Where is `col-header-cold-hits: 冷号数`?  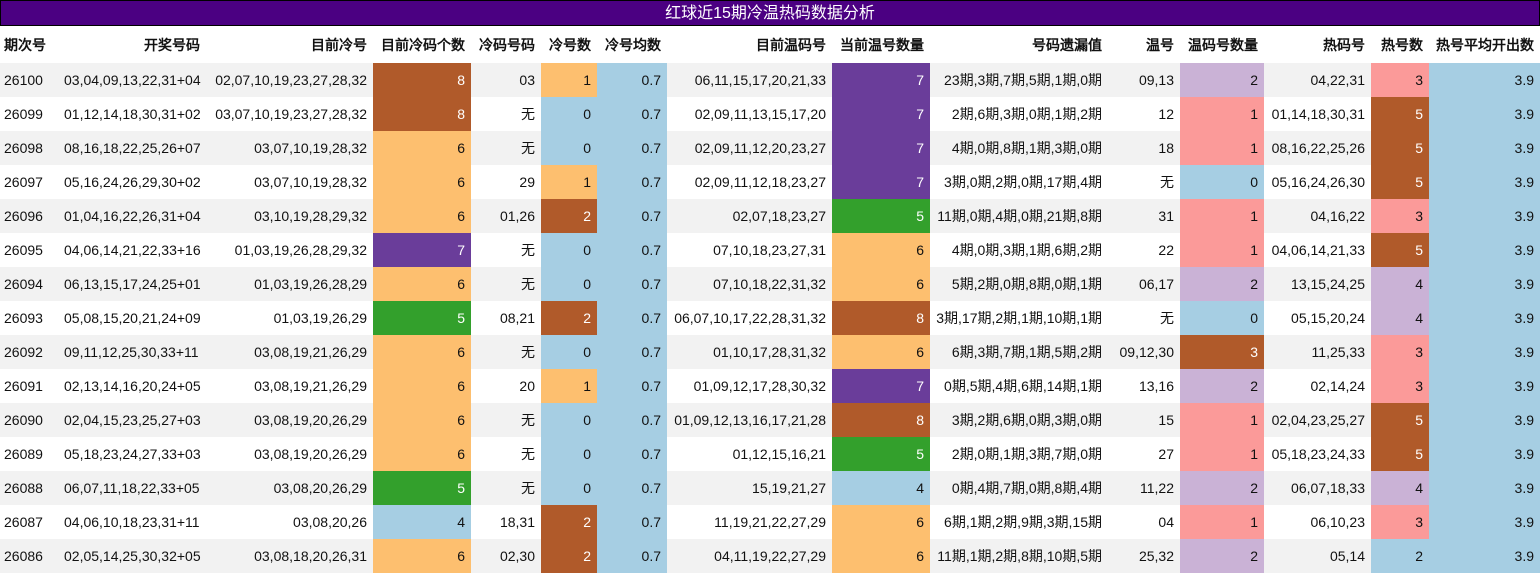 col-header-cold-hits: 冷号数 is located at coordinates (569, 45).